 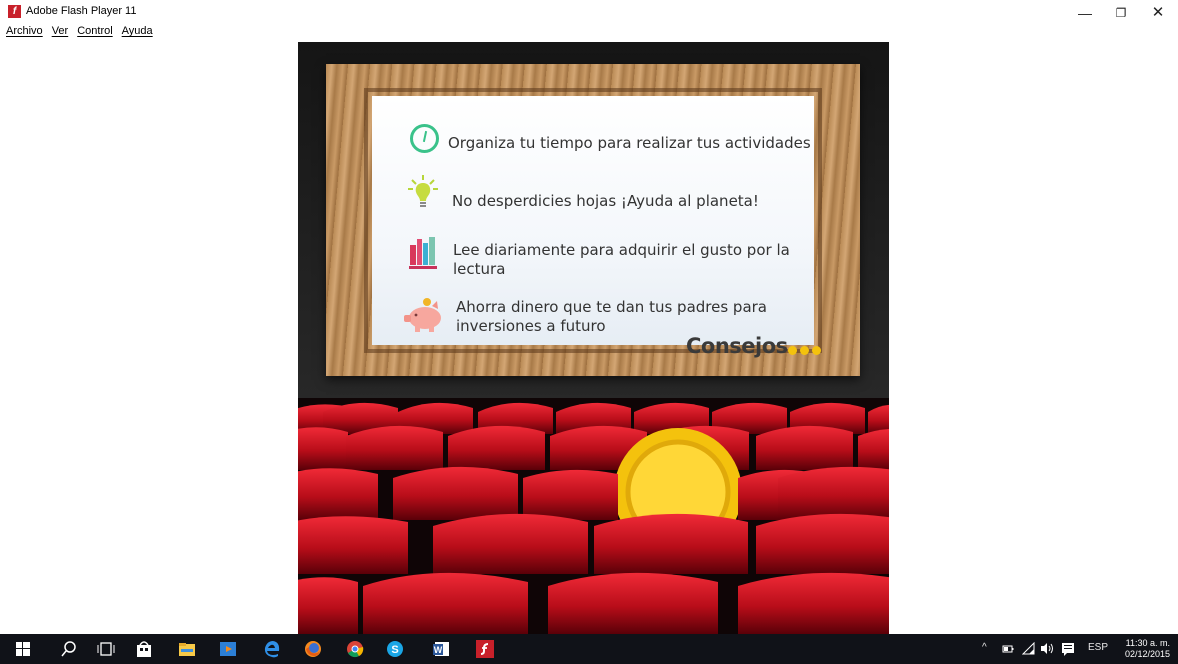 What do you see at coordinates (1028, 648) in the screenshot?
I see `wifi-icon` at bounding box center [1028, 648].